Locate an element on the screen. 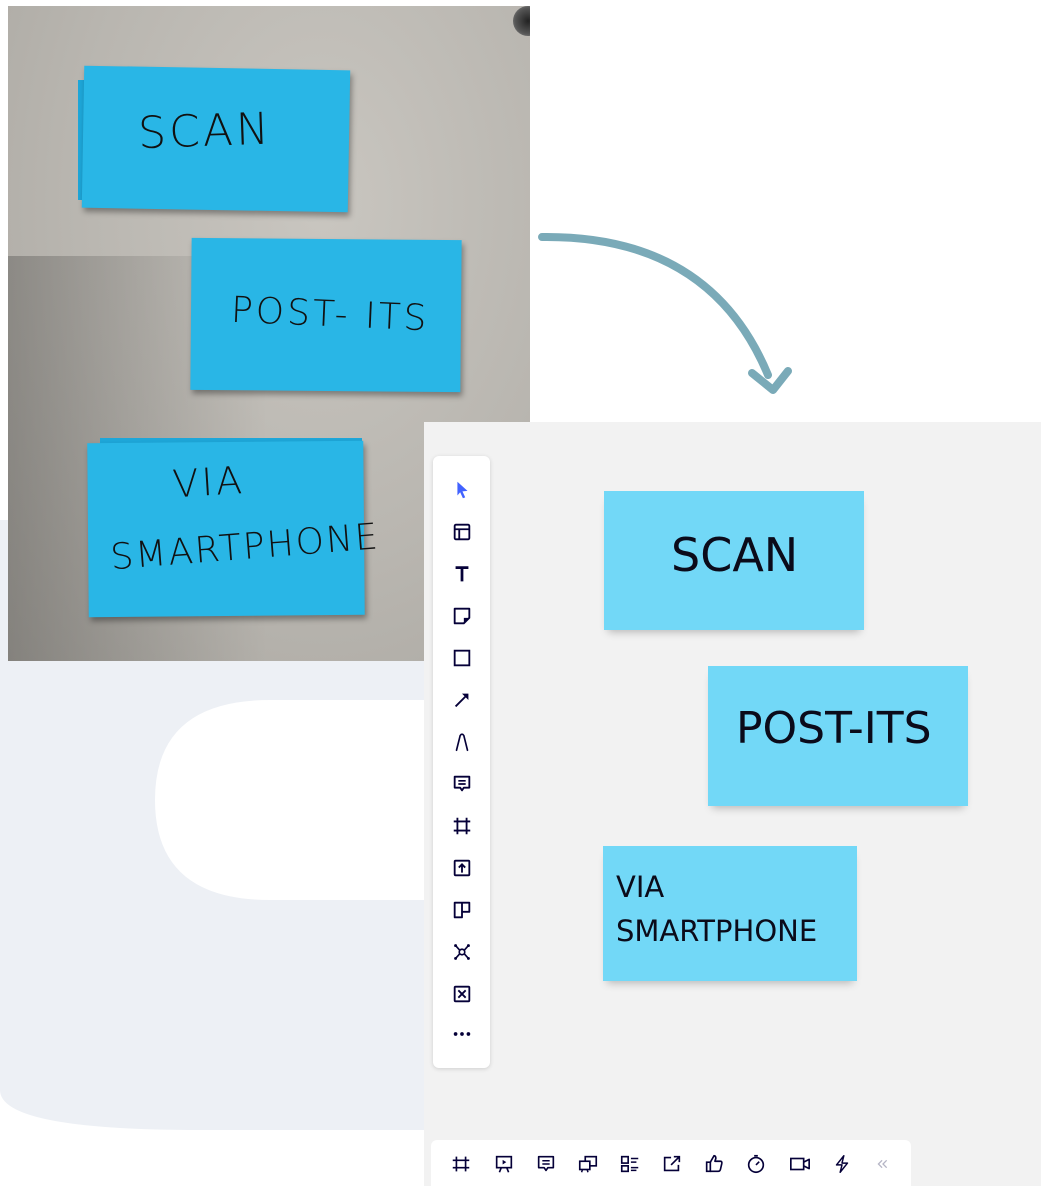 The height and width of the screenshot is (1186, 1041). connection-line-icon is located at coordinates (462, 700).